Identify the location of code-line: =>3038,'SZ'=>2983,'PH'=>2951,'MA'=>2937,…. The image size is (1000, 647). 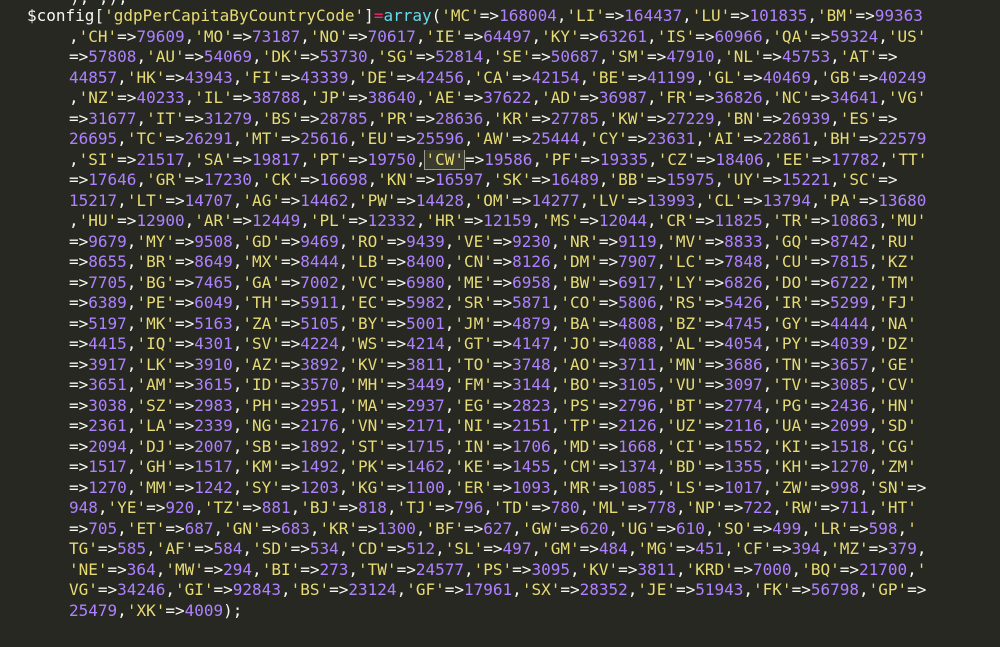
(493, 406).